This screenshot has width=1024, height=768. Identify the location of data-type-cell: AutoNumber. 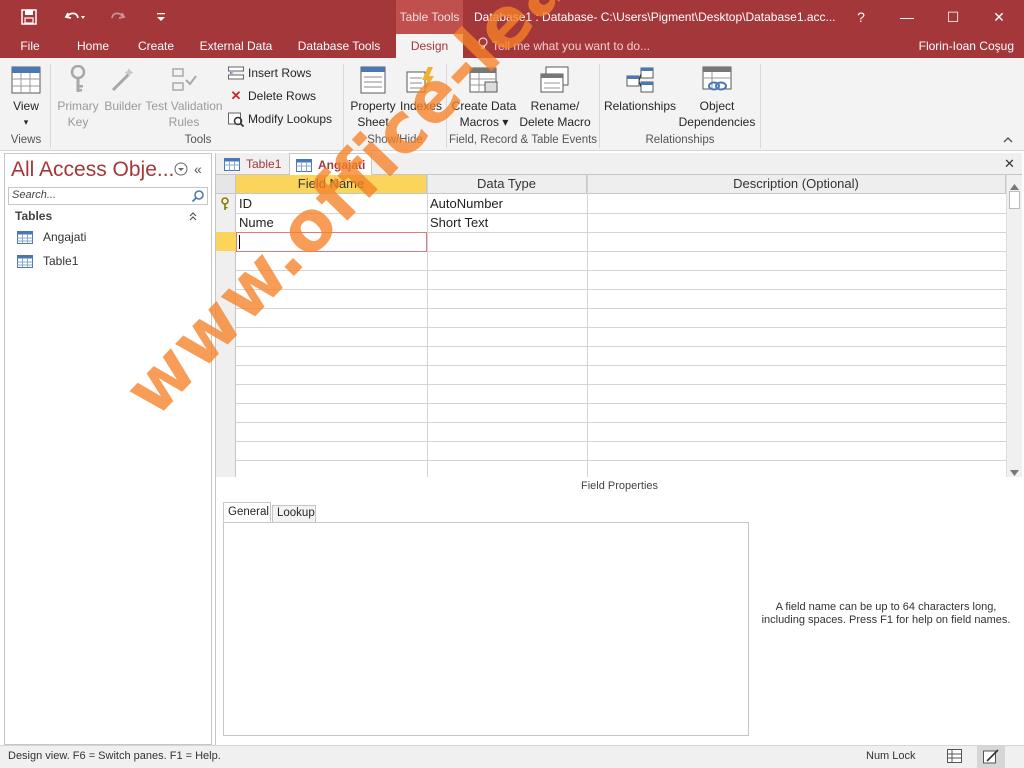
(507, 203).